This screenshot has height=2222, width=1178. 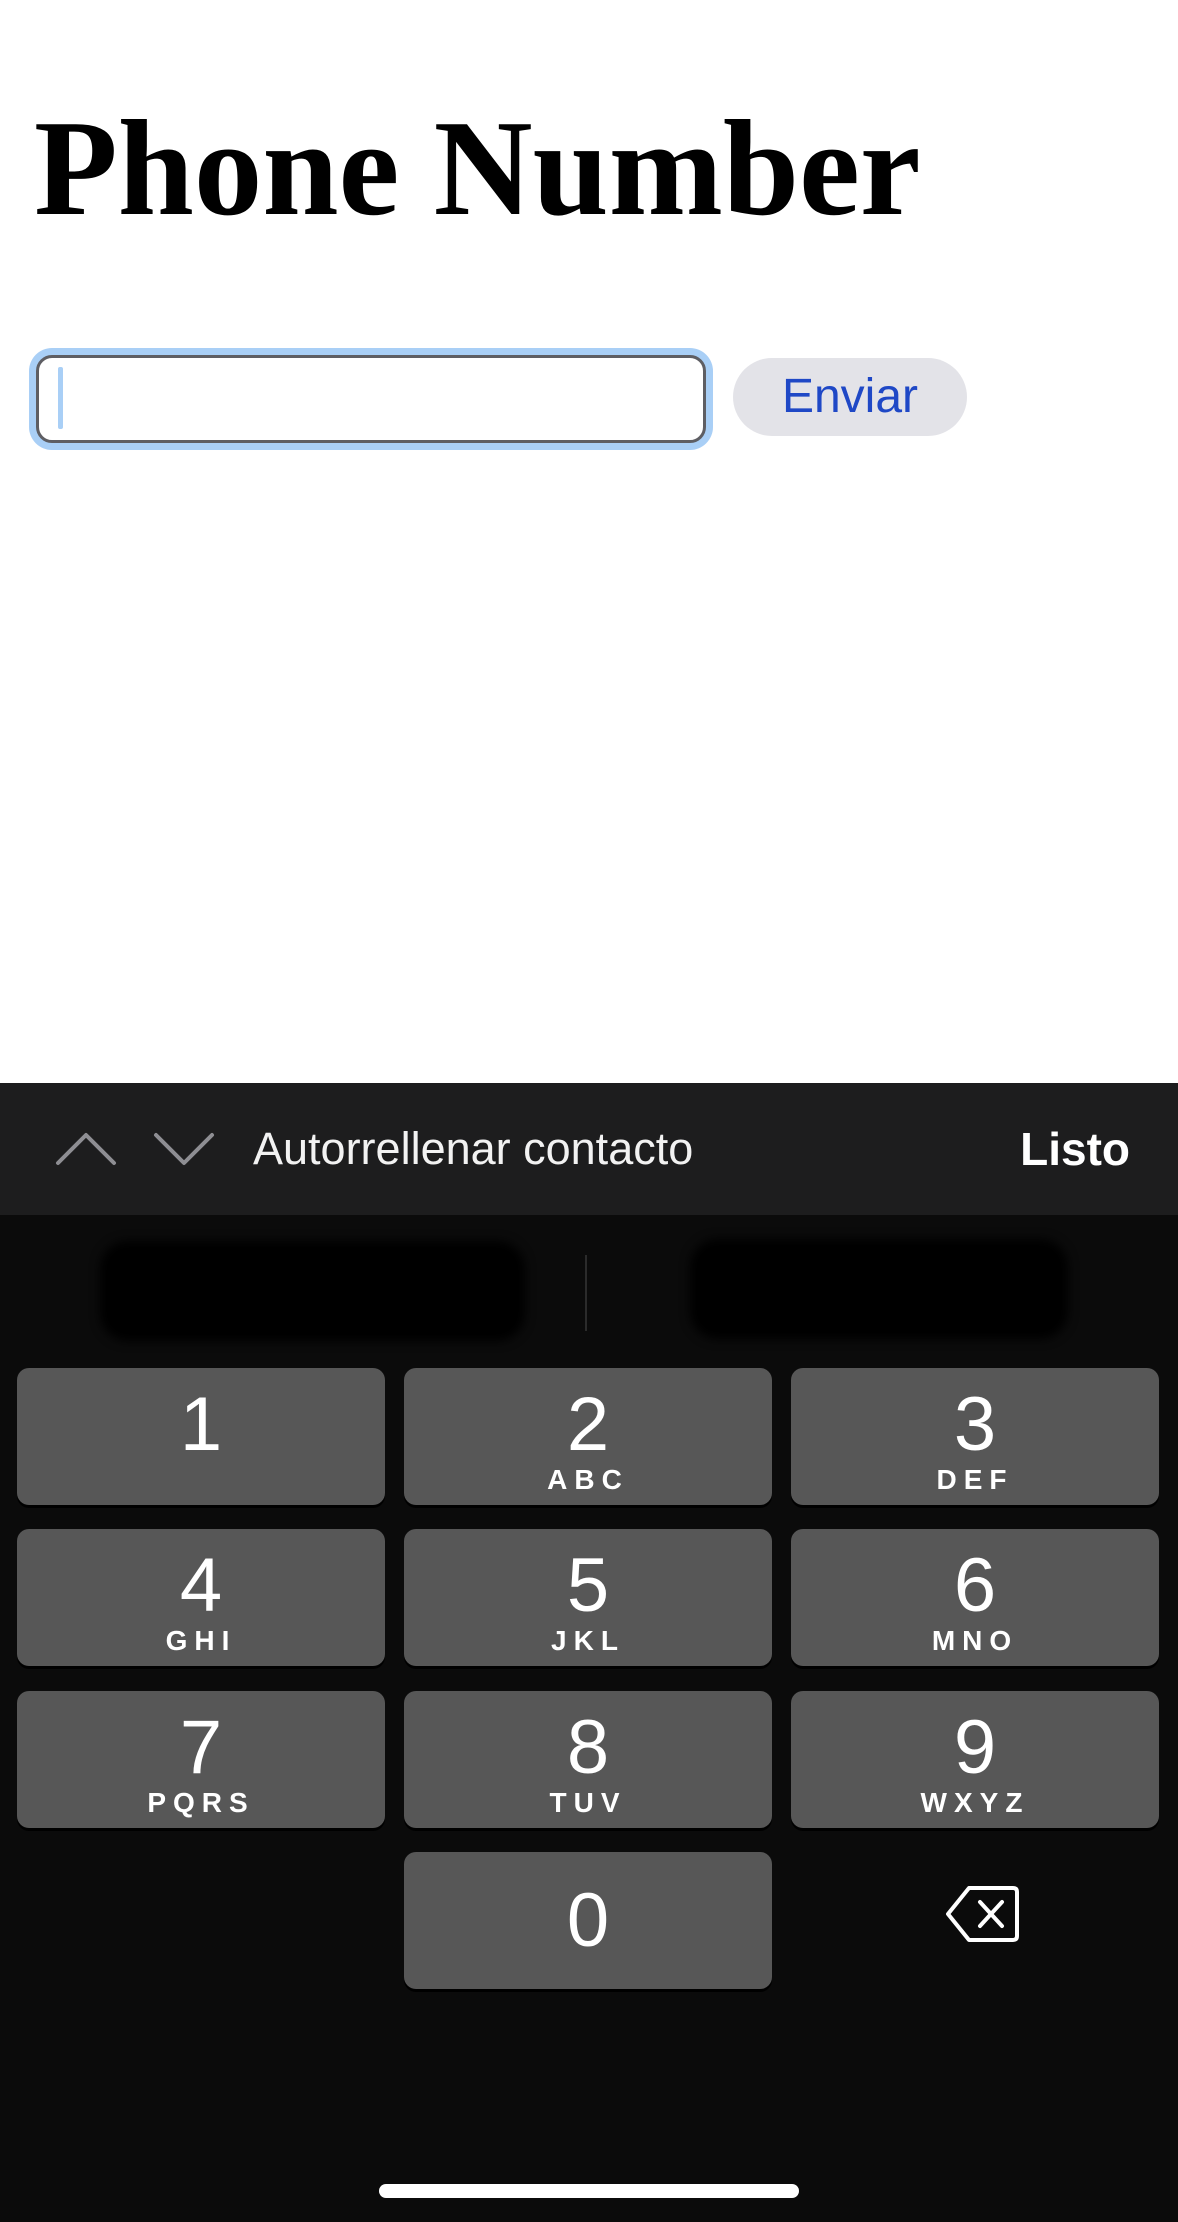 What do you see at coordinates (201, 1640) in the screenshot?
I see `key-letters: GHI` at bounding box center [201, 1640].